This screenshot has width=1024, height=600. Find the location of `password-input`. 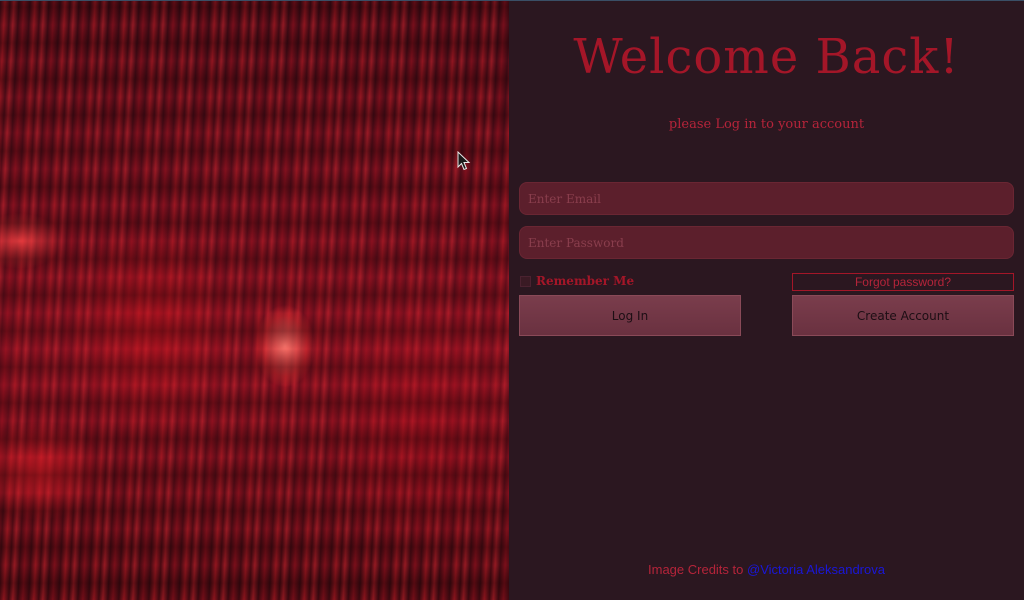

password-input is located at coordinates (766, 242).